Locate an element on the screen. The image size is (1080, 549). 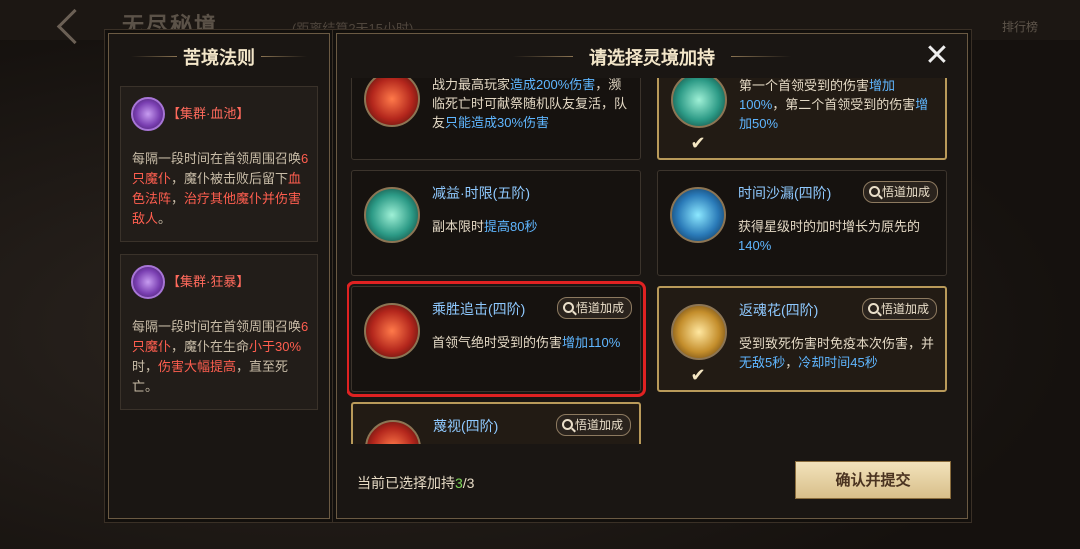
buff-card-selected: ✔ 第一个首领受到的伤害增加100%，第二个首领受到的伤害增加50% is located at coordinates (802, 119).